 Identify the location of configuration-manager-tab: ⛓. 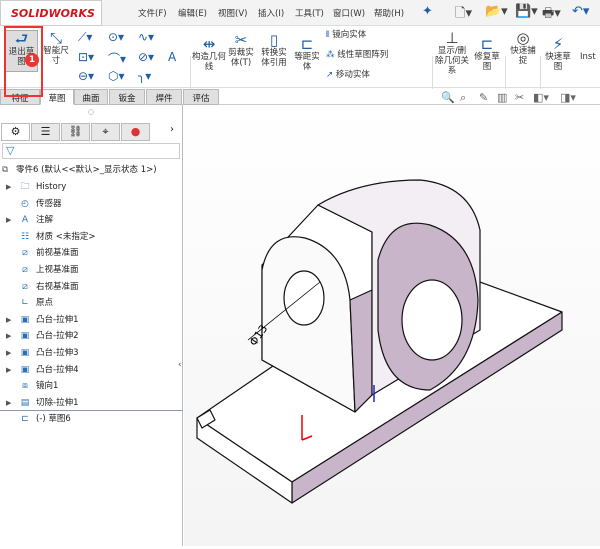
(75, 132).